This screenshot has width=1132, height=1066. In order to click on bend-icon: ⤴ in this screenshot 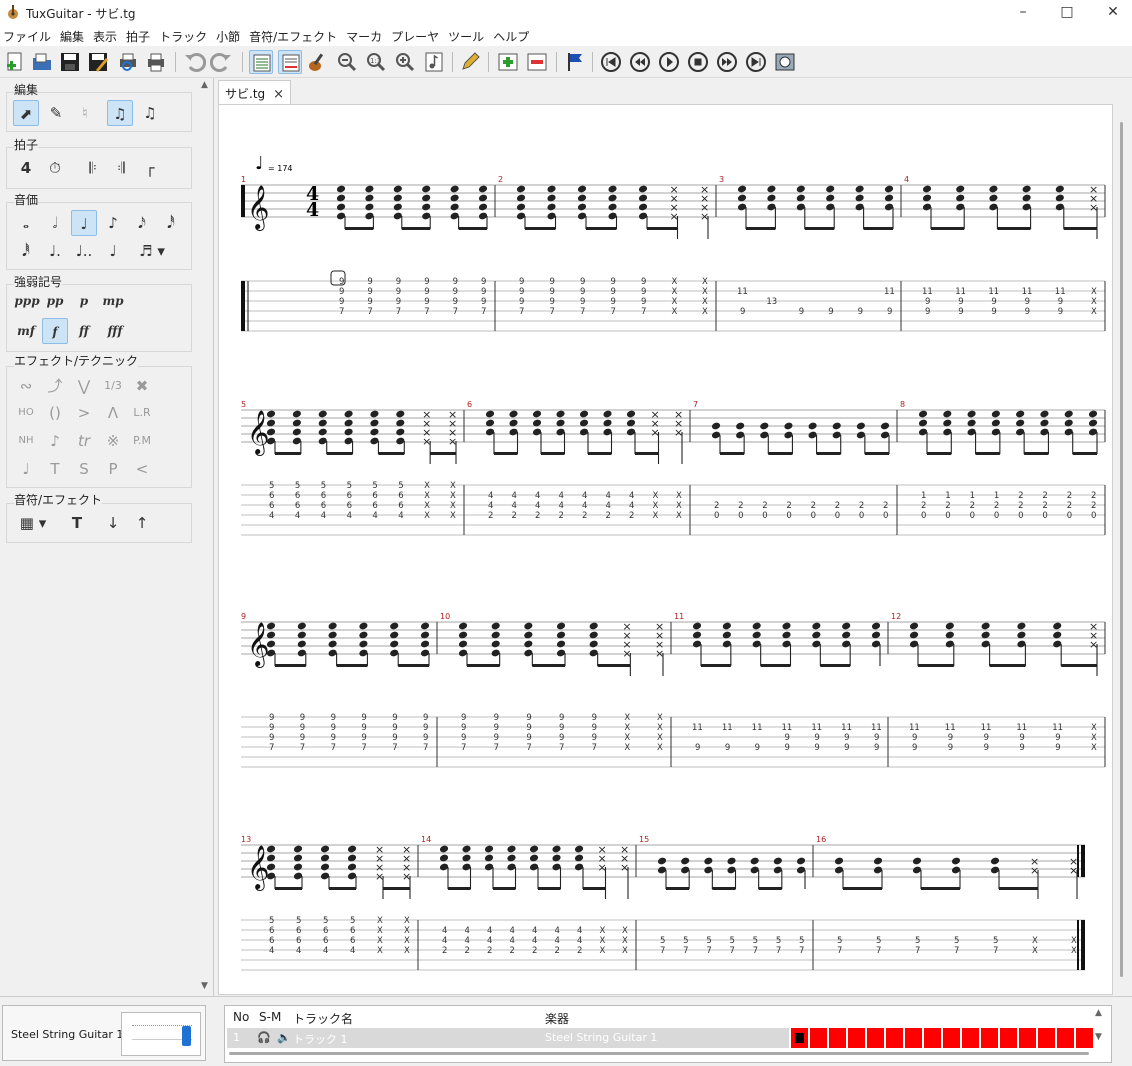, I will do `click(55, 386)`.